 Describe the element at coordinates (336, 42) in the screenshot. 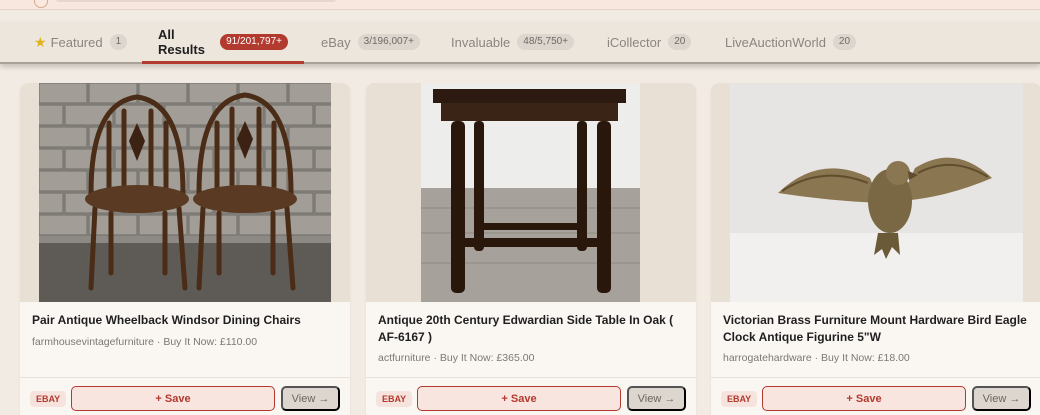

I see `tab-label: eBay` at that location.